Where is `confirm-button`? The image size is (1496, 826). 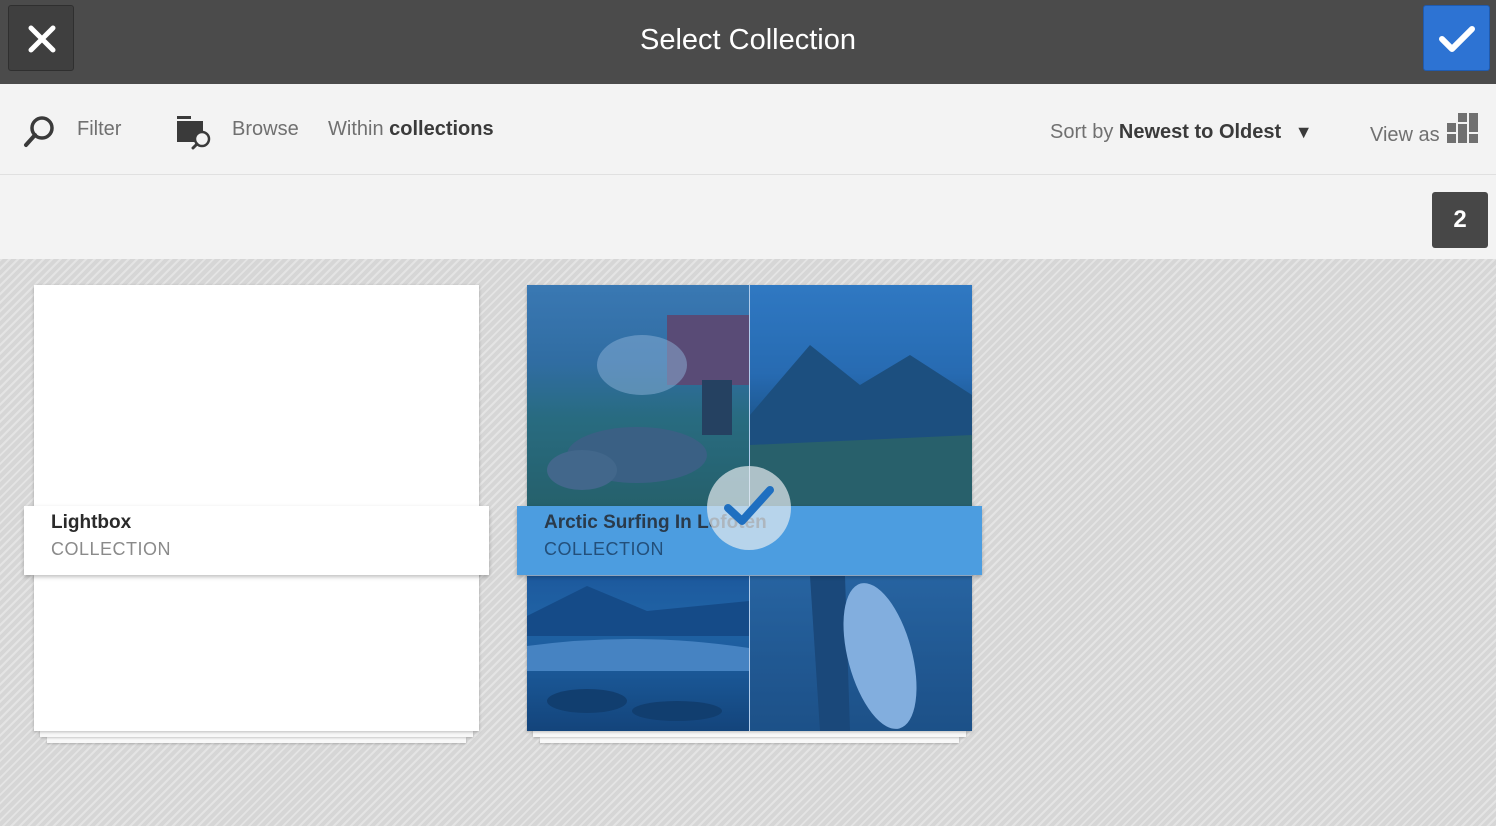 confirm-button is located at coordinates (1456, 38).